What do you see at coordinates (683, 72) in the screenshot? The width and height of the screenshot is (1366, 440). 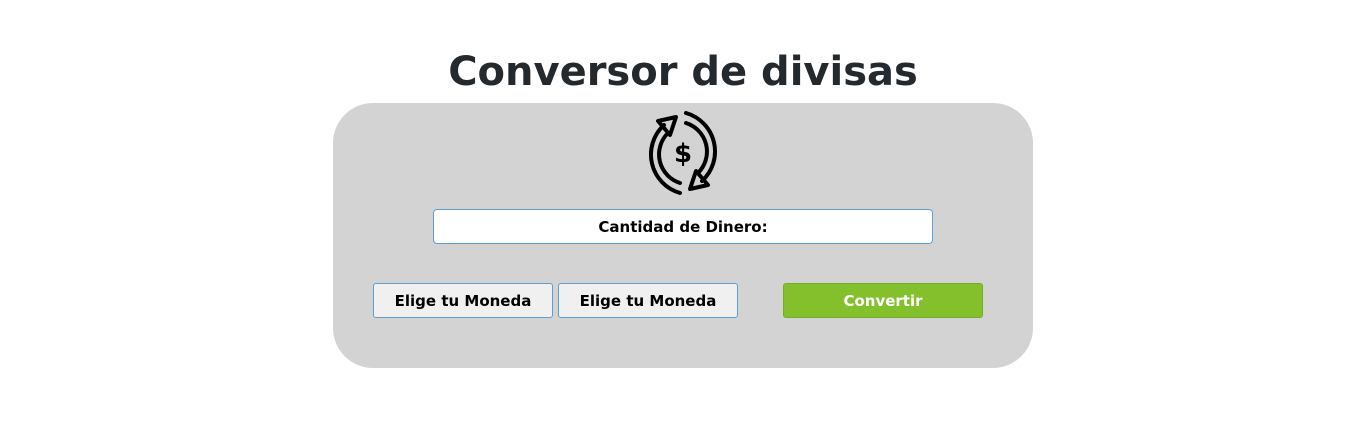 I see `page-title: Conversor de divisas` at bounding box center [683, 72].